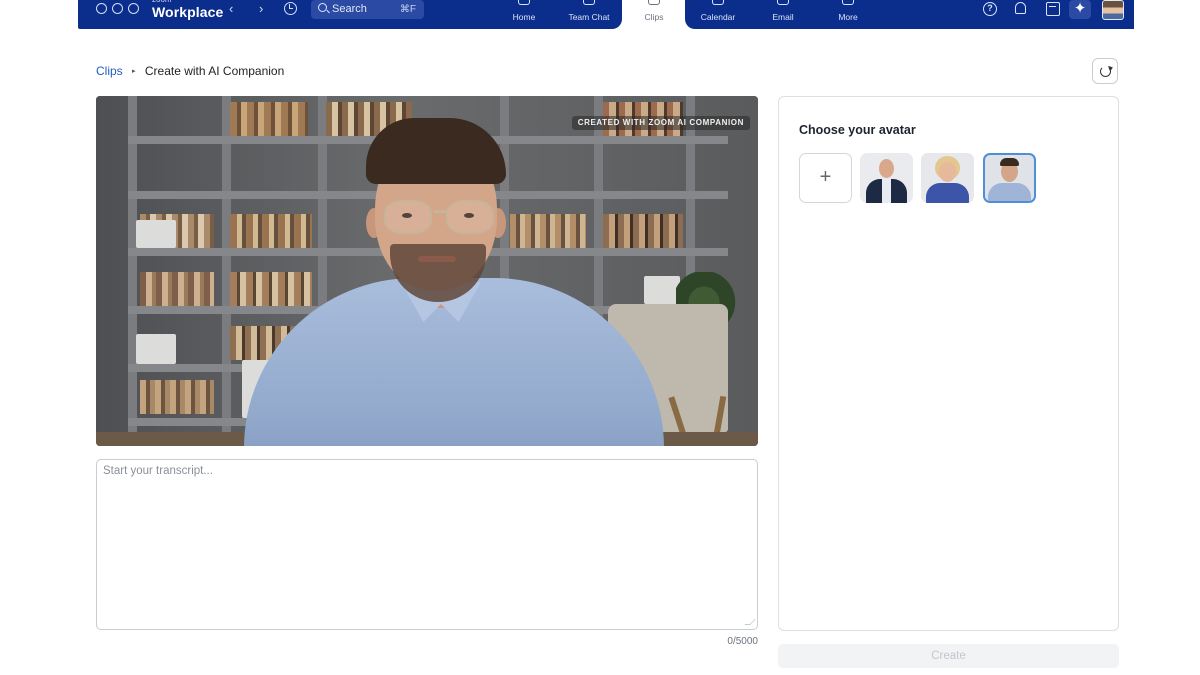  I want to click on create-button: Create, so click(948, 656).